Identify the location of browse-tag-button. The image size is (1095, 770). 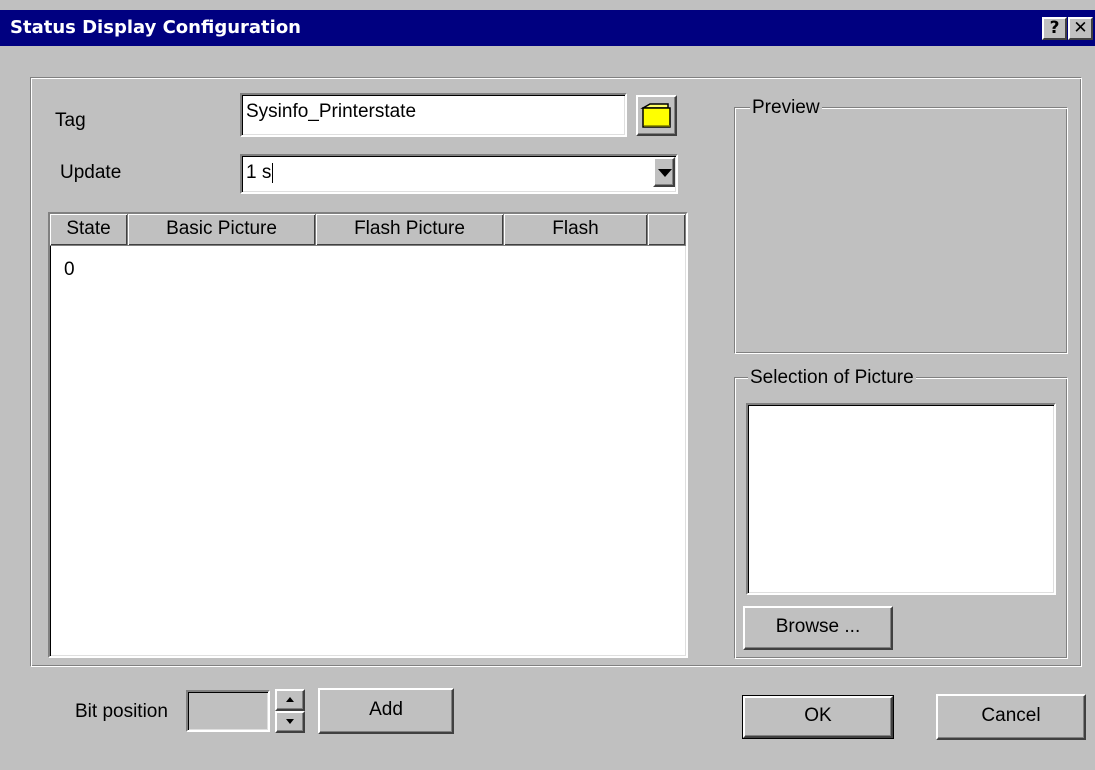
(656, 115).